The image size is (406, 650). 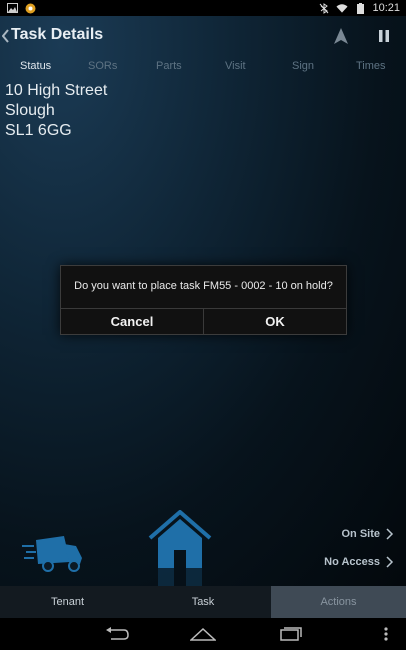 What do you see at coordinates (338, 602) in the screenshot?
I see `tab-actions: Actions` at bounding box center [338, 602].